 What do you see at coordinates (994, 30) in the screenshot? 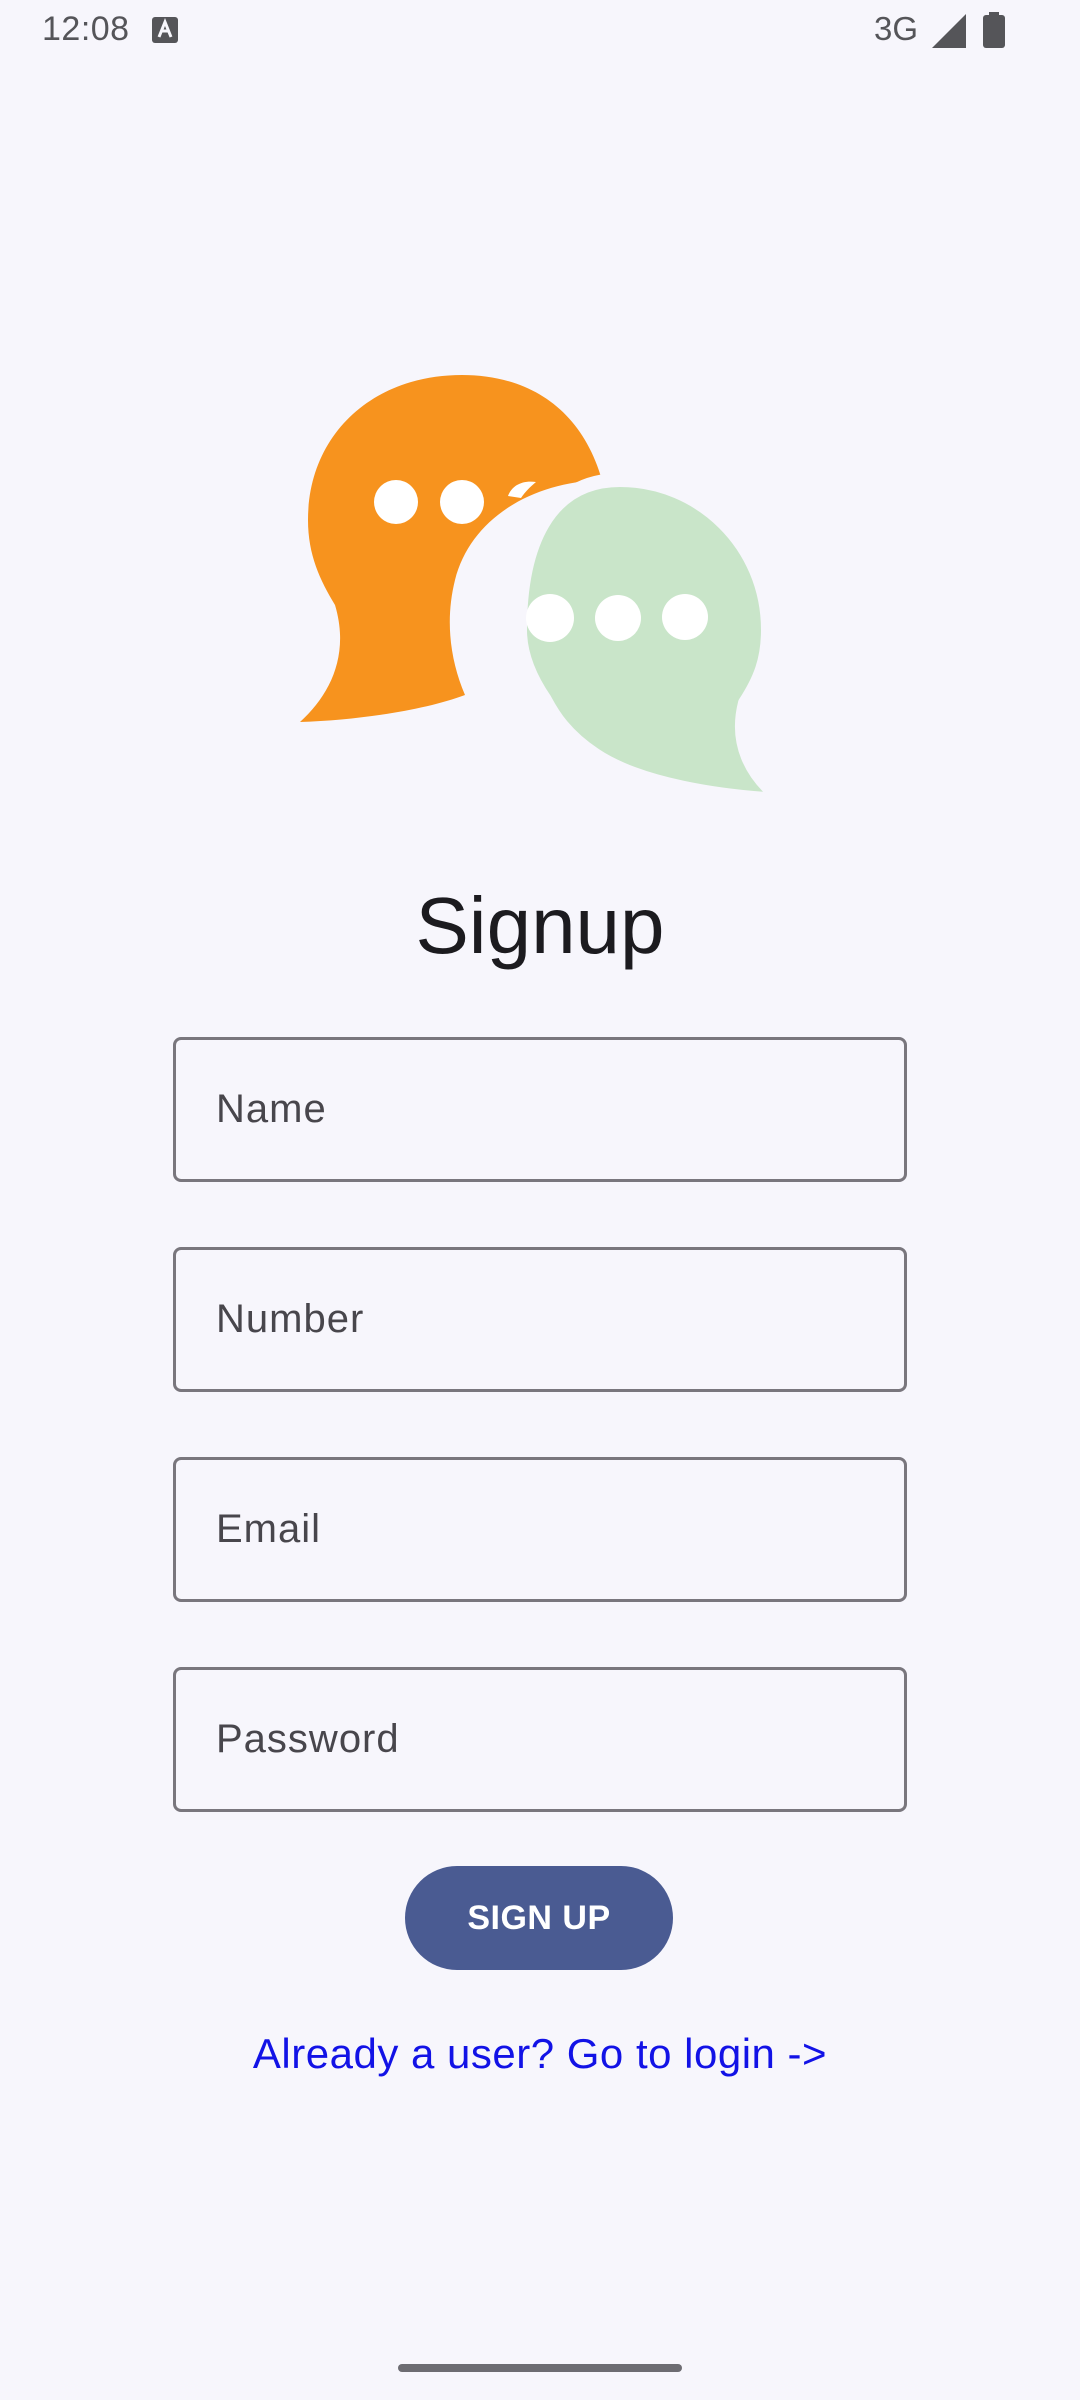
I see `battery-icon` at bounding box center [994, 30].